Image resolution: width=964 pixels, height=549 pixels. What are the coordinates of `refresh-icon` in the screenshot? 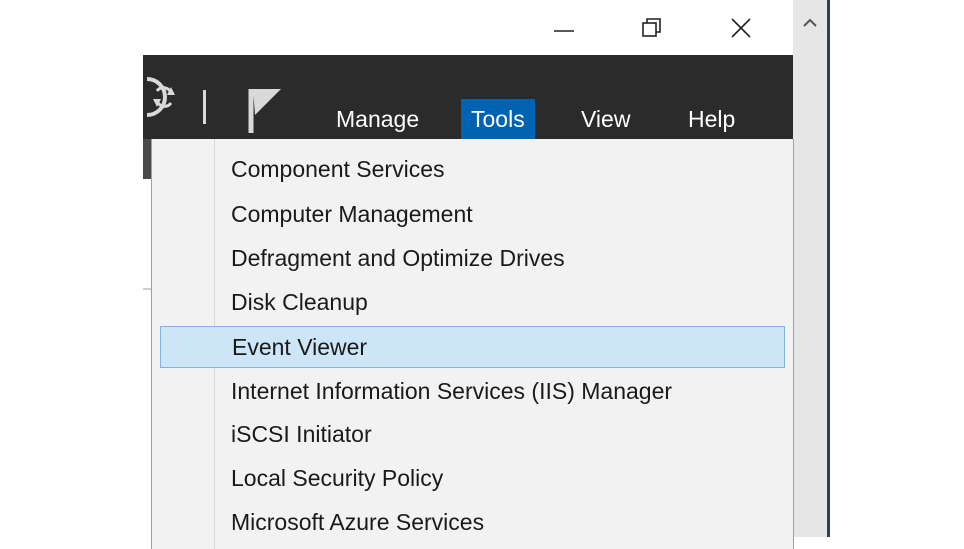 It's located at (163, 97).